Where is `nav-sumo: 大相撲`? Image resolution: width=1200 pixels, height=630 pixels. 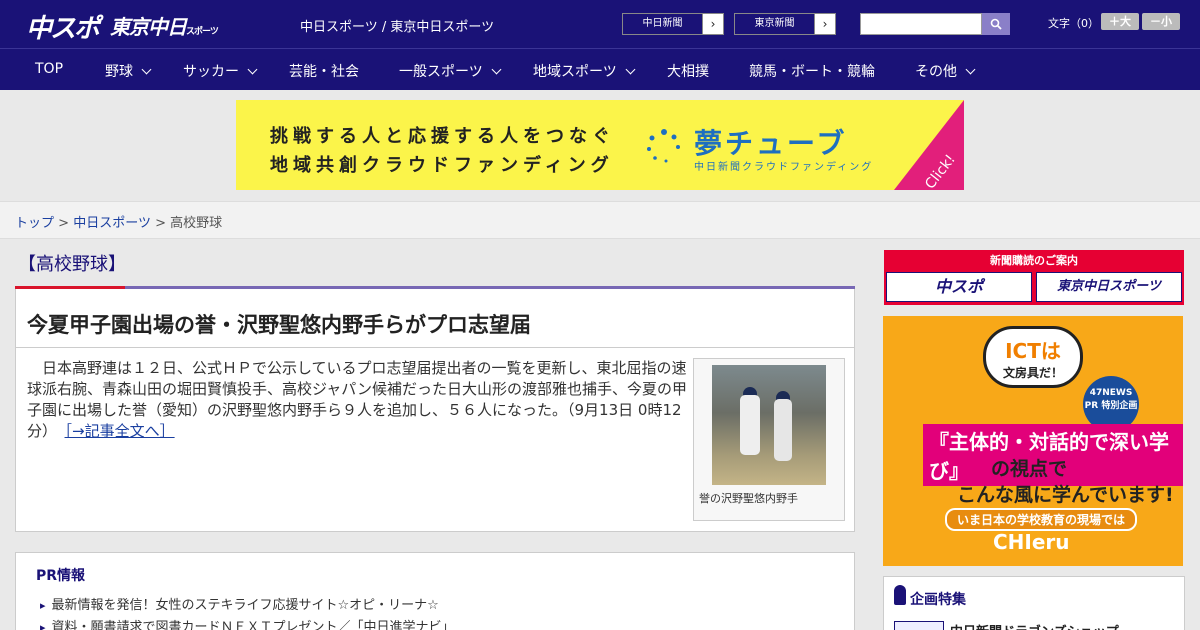 nav-sumo: 大相撲 is located at coordinates (688, 71).